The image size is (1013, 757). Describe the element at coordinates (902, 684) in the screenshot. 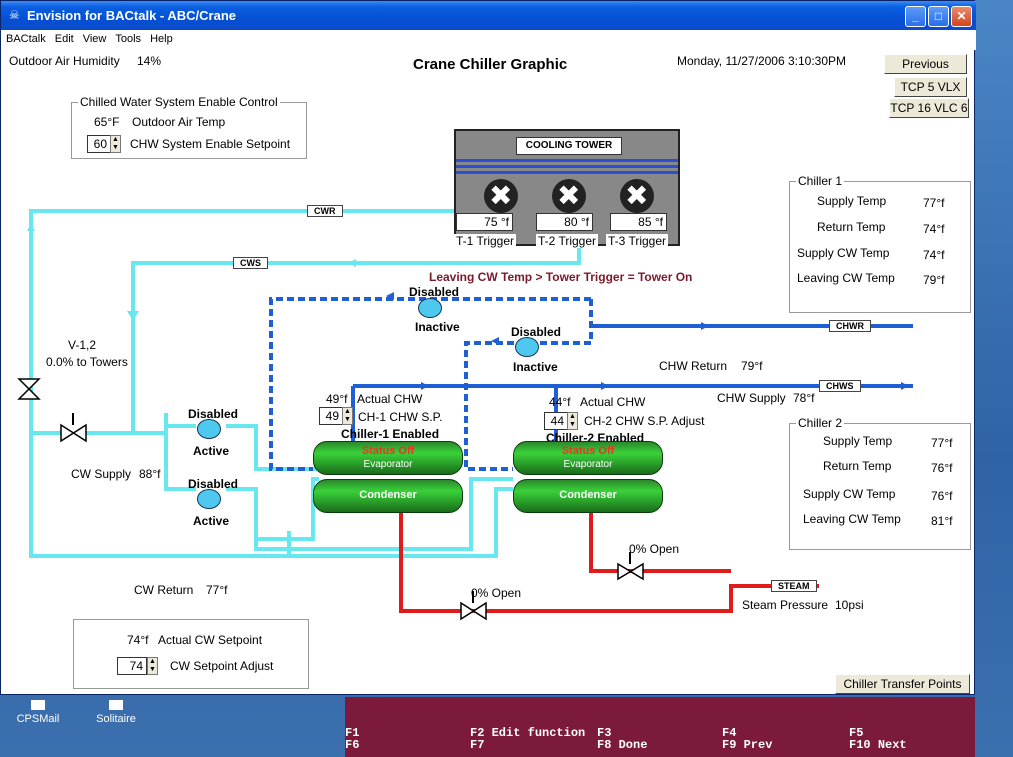

I see `chiller-transfer-button: Chiller Transfer Points` at that location.